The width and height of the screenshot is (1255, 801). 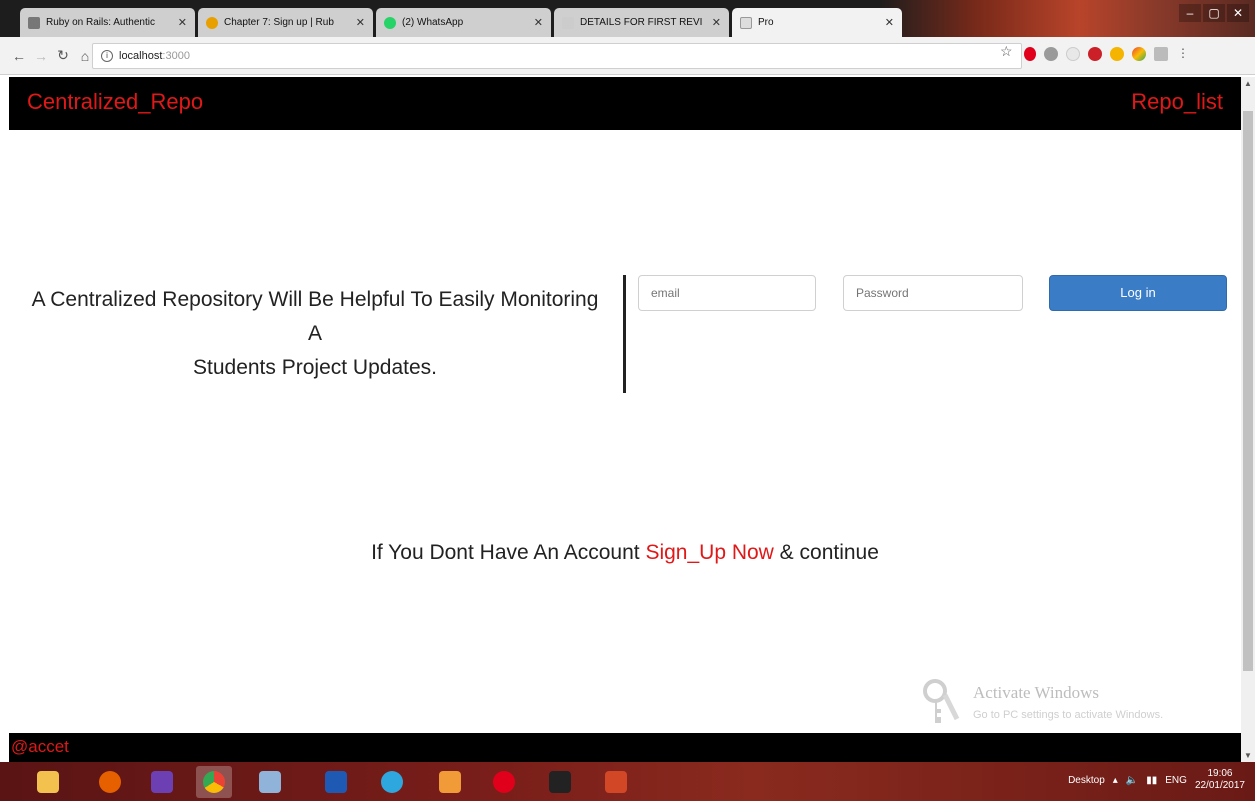 I want to click on whatsapp-icon, so click(x=390, y=22).